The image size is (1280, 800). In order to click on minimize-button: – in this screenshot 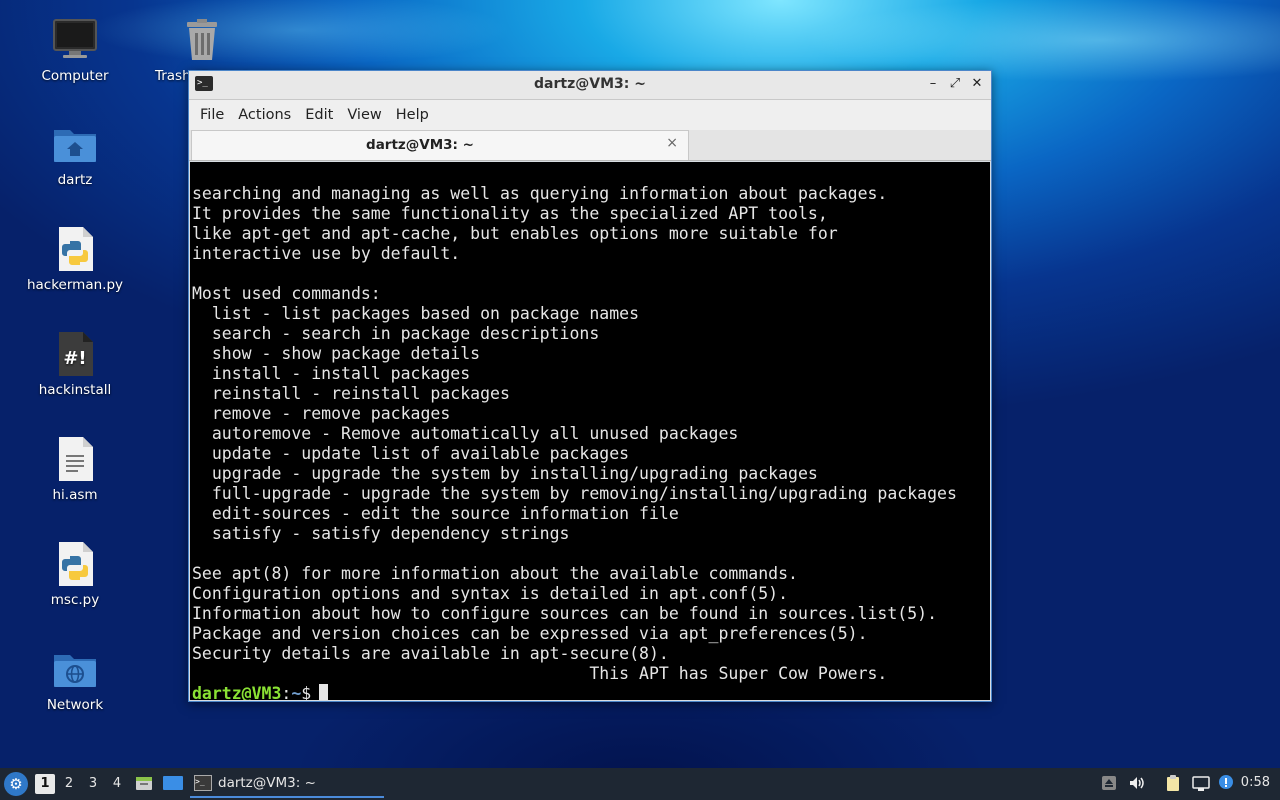, I will do `click(933, 84)`.